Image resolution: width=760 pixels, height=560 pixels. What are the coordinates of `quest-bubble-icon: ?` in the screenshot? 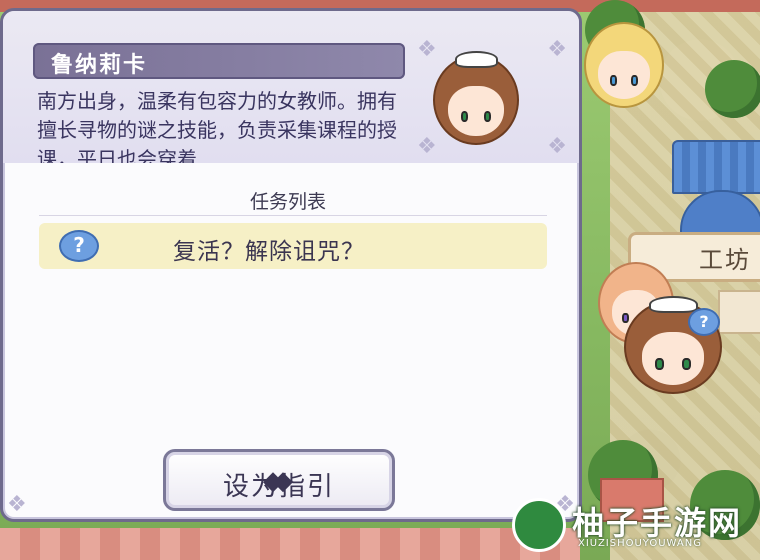 It's located at (79, 246).